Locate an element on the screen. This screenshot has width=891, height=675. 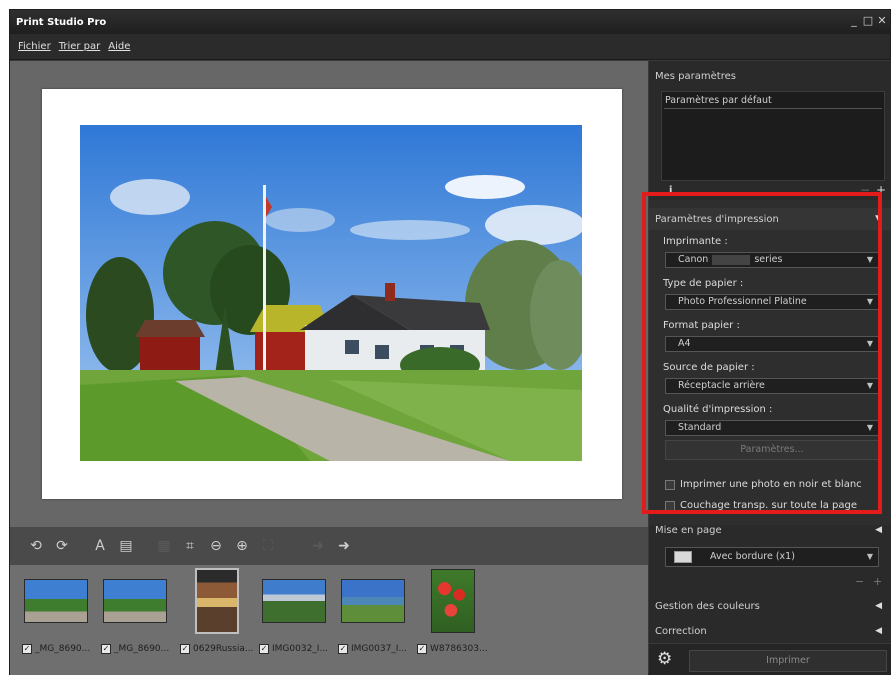
previous-arrow-icon: ➜ is located at coordinates (344, 546).